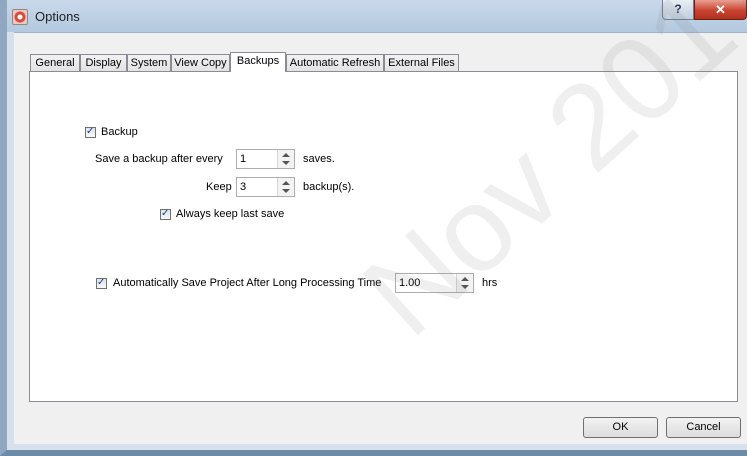 The image size is (747, 456). What do you see at coordinates (265, 159) in the screenshot?
I see `save-every-spinner: 1` at bounding box center [265, 159].